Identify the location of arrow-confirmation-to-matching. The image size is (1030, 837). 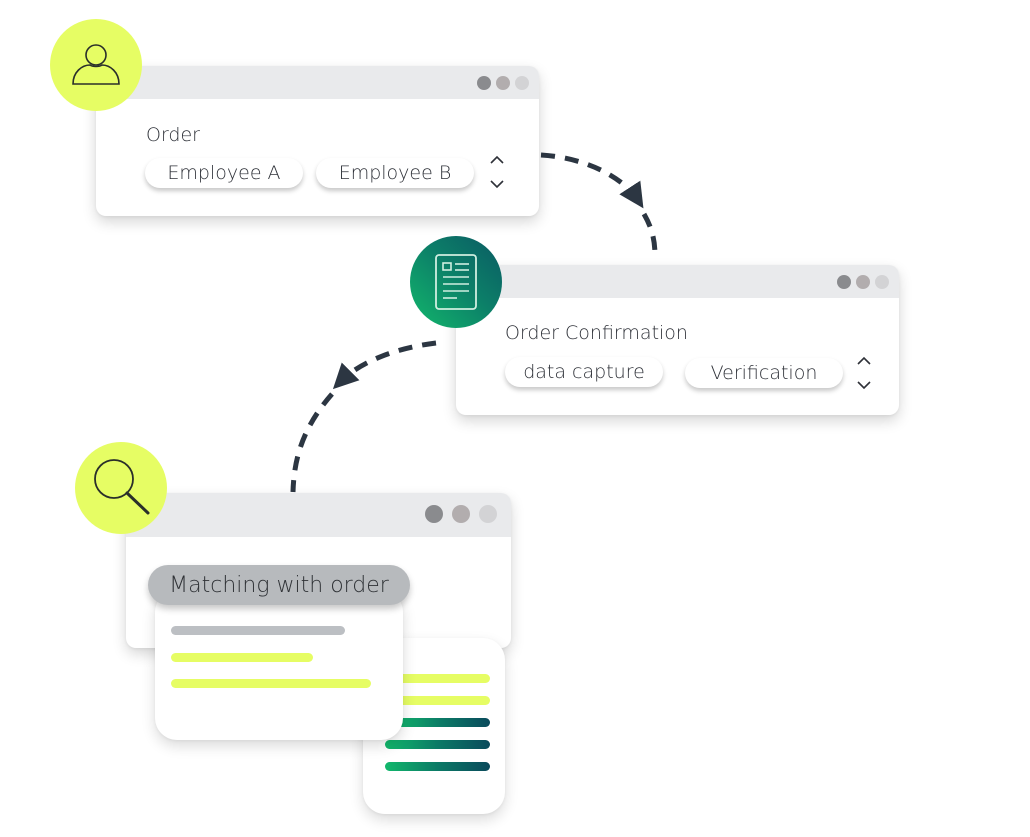
(363, 416).